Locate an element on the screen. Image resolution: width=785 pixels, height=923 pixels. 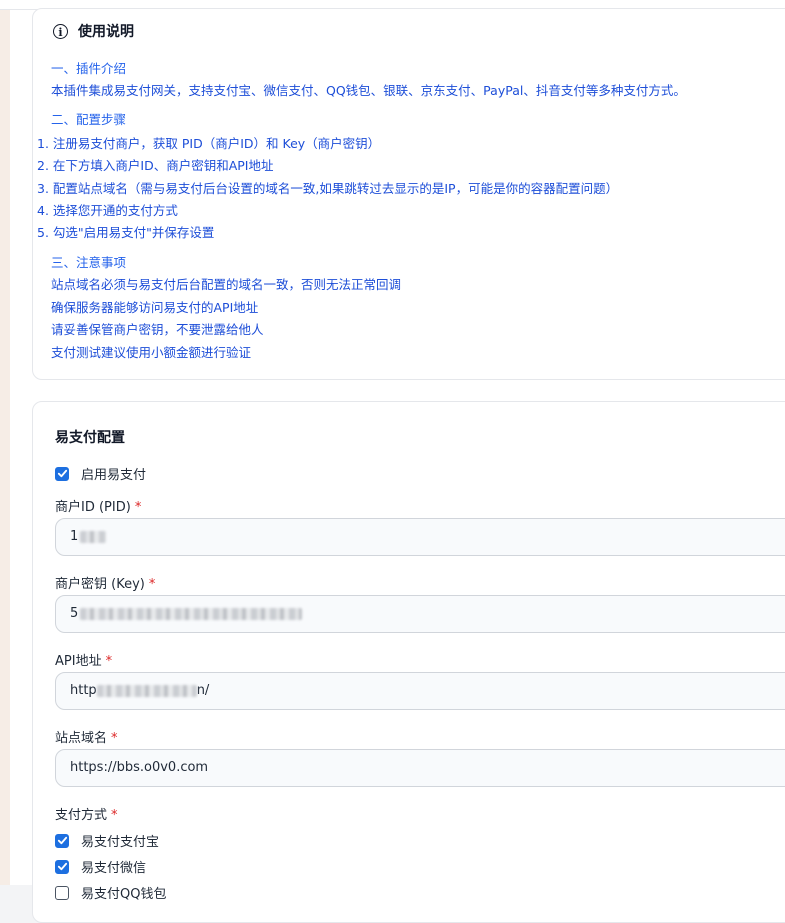
pay-method-wechat-checkbox is located at coordinates (62, 866).